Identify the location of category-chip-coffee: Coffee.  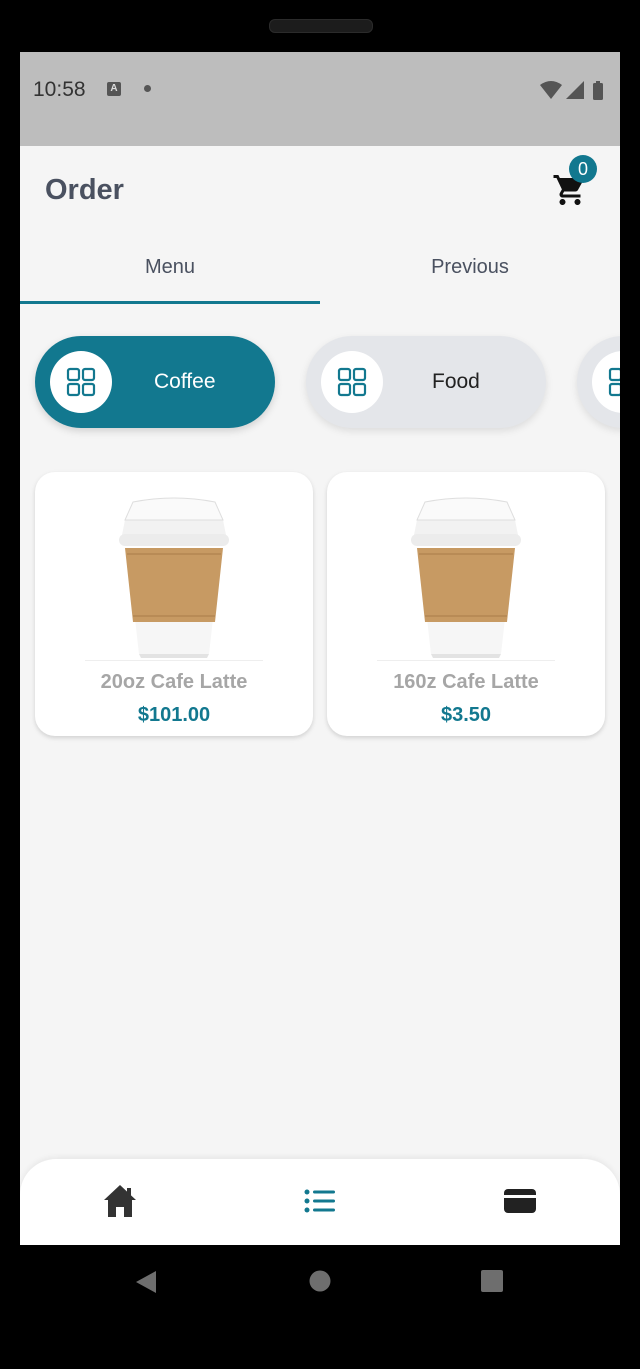
(155, 382).